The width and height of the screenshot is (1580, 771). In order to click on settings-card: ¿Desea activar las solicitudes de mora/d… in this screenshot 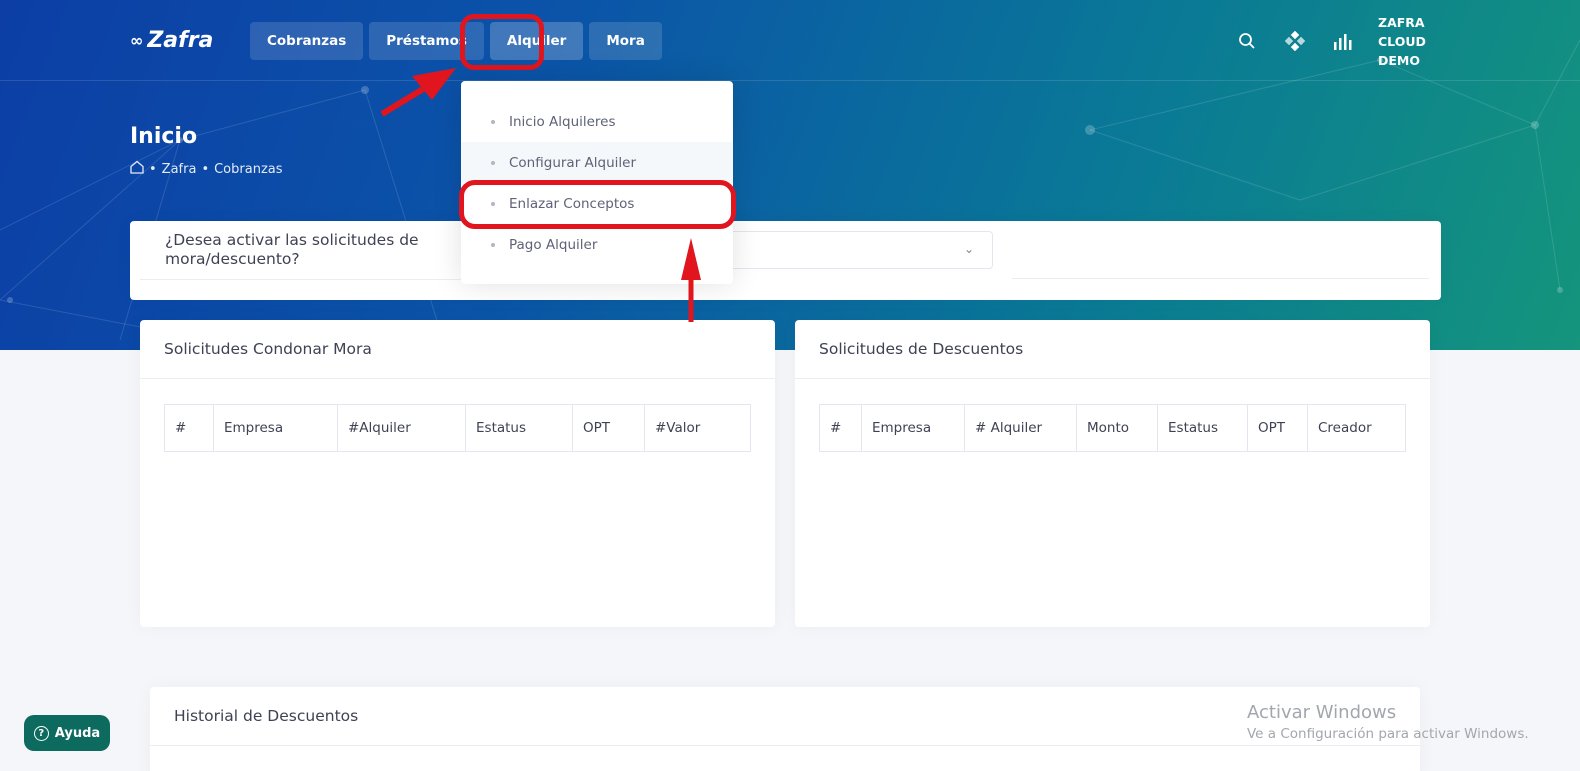, I will do `click(785, 260)`.